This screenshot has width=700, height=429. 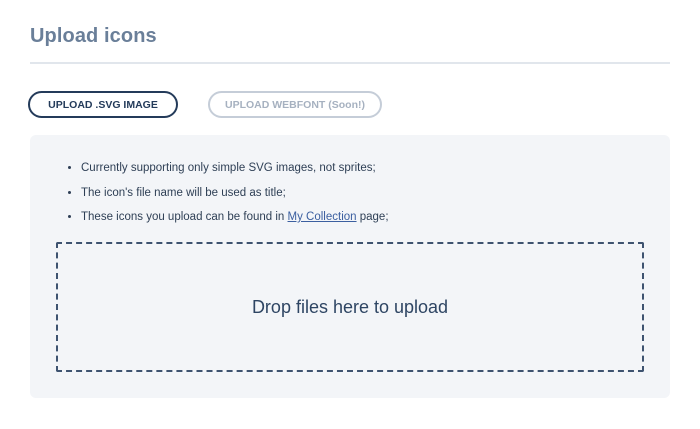 What do you see at coordinates (350, 63) in the screenshot?
I see `title-divider` at bounding box center [350, 63].